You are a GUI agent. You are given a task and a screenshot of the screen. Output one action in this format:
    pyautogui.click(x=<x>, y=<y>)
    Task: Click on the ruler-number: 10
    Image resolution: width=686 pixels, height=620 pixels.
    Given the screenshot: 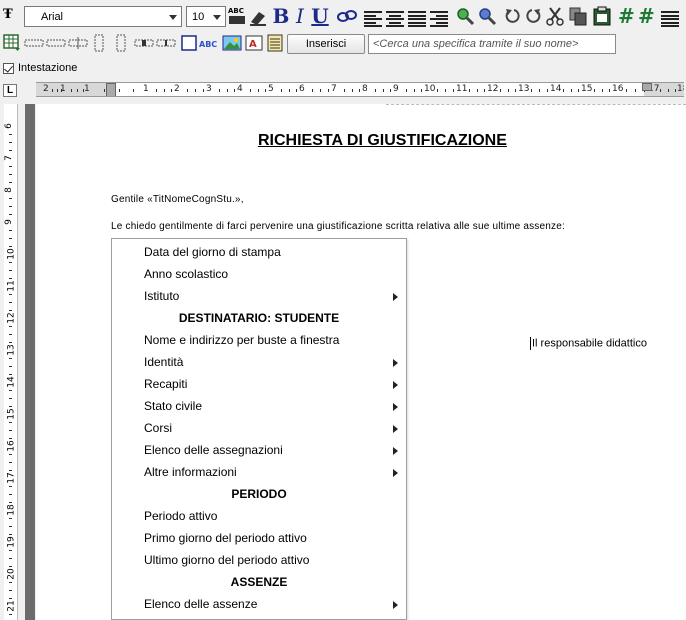 What is the action you would take?
    pyautogui.click(x=430, y=89)
    